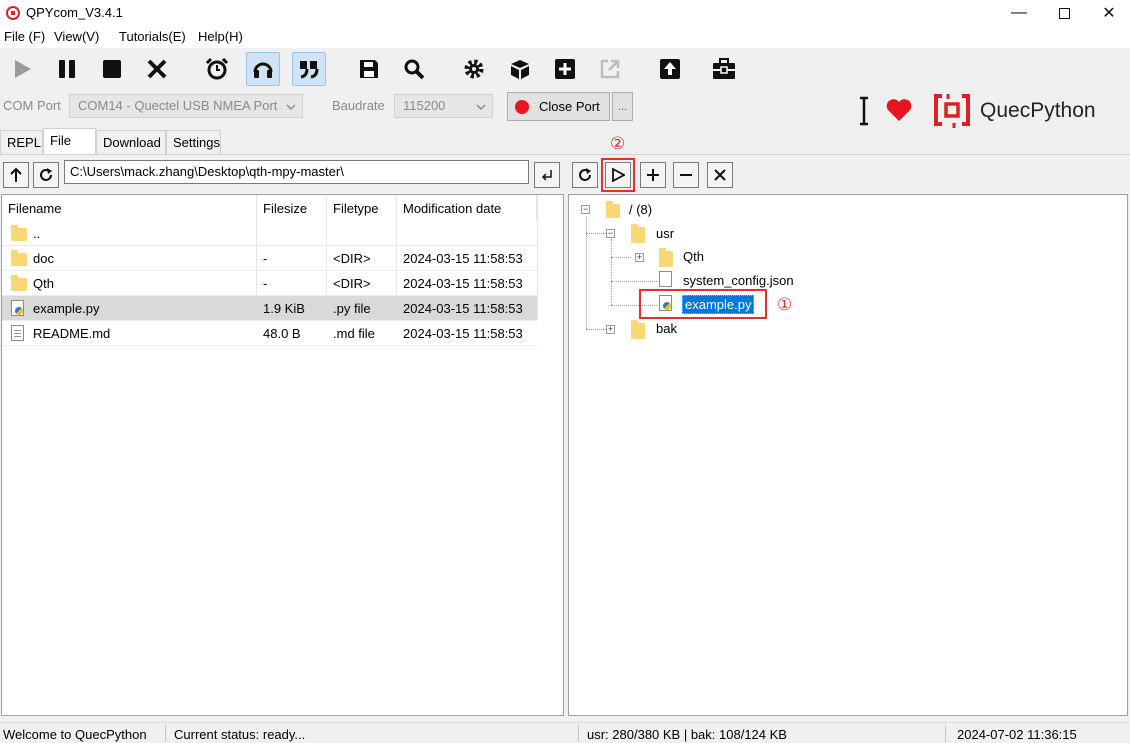  Describe the element at coordinates (74, 12) in the screenshot. I see `window-title: QPYcom_V3.4.1` at that location.